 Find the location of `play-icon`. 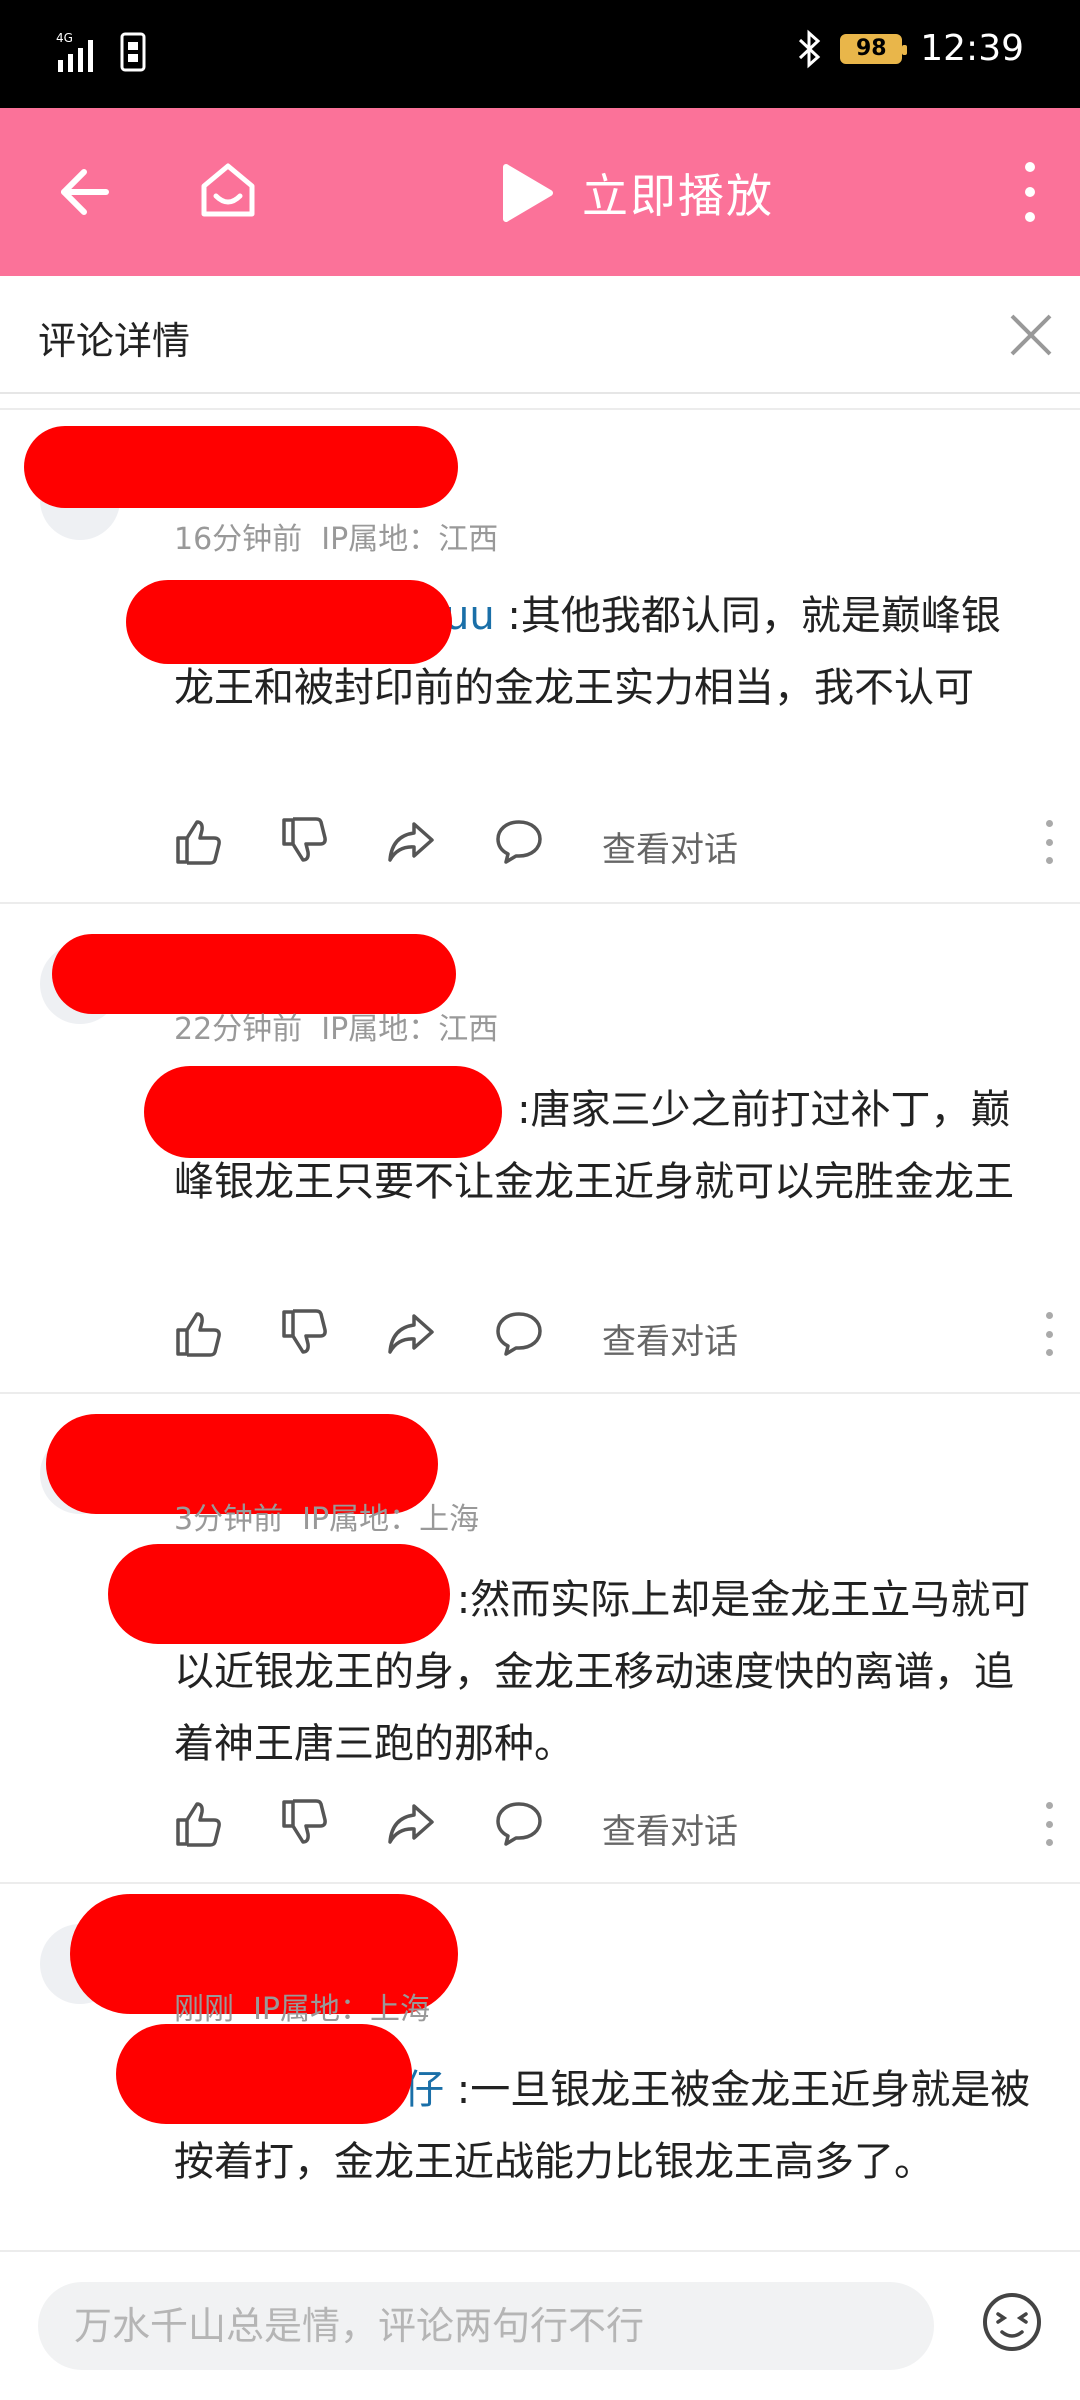

play-icon is located at coordinates (528, 193).